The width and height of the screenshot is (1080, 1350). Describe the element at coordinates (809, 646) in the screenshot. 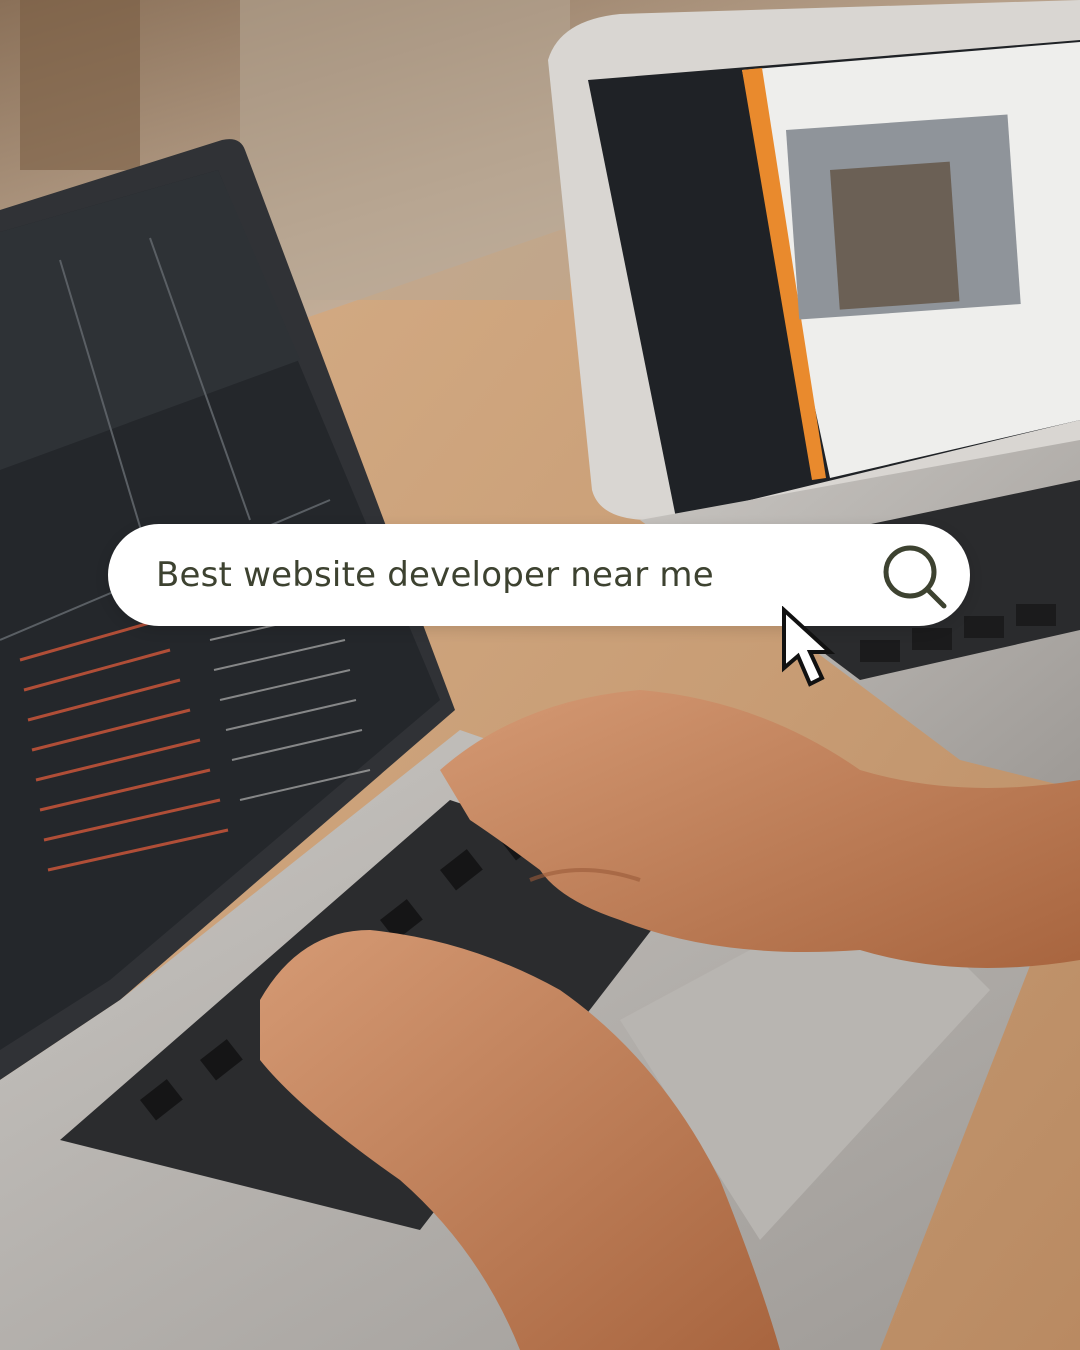

I see `mouse-pointer-icon` at that location.